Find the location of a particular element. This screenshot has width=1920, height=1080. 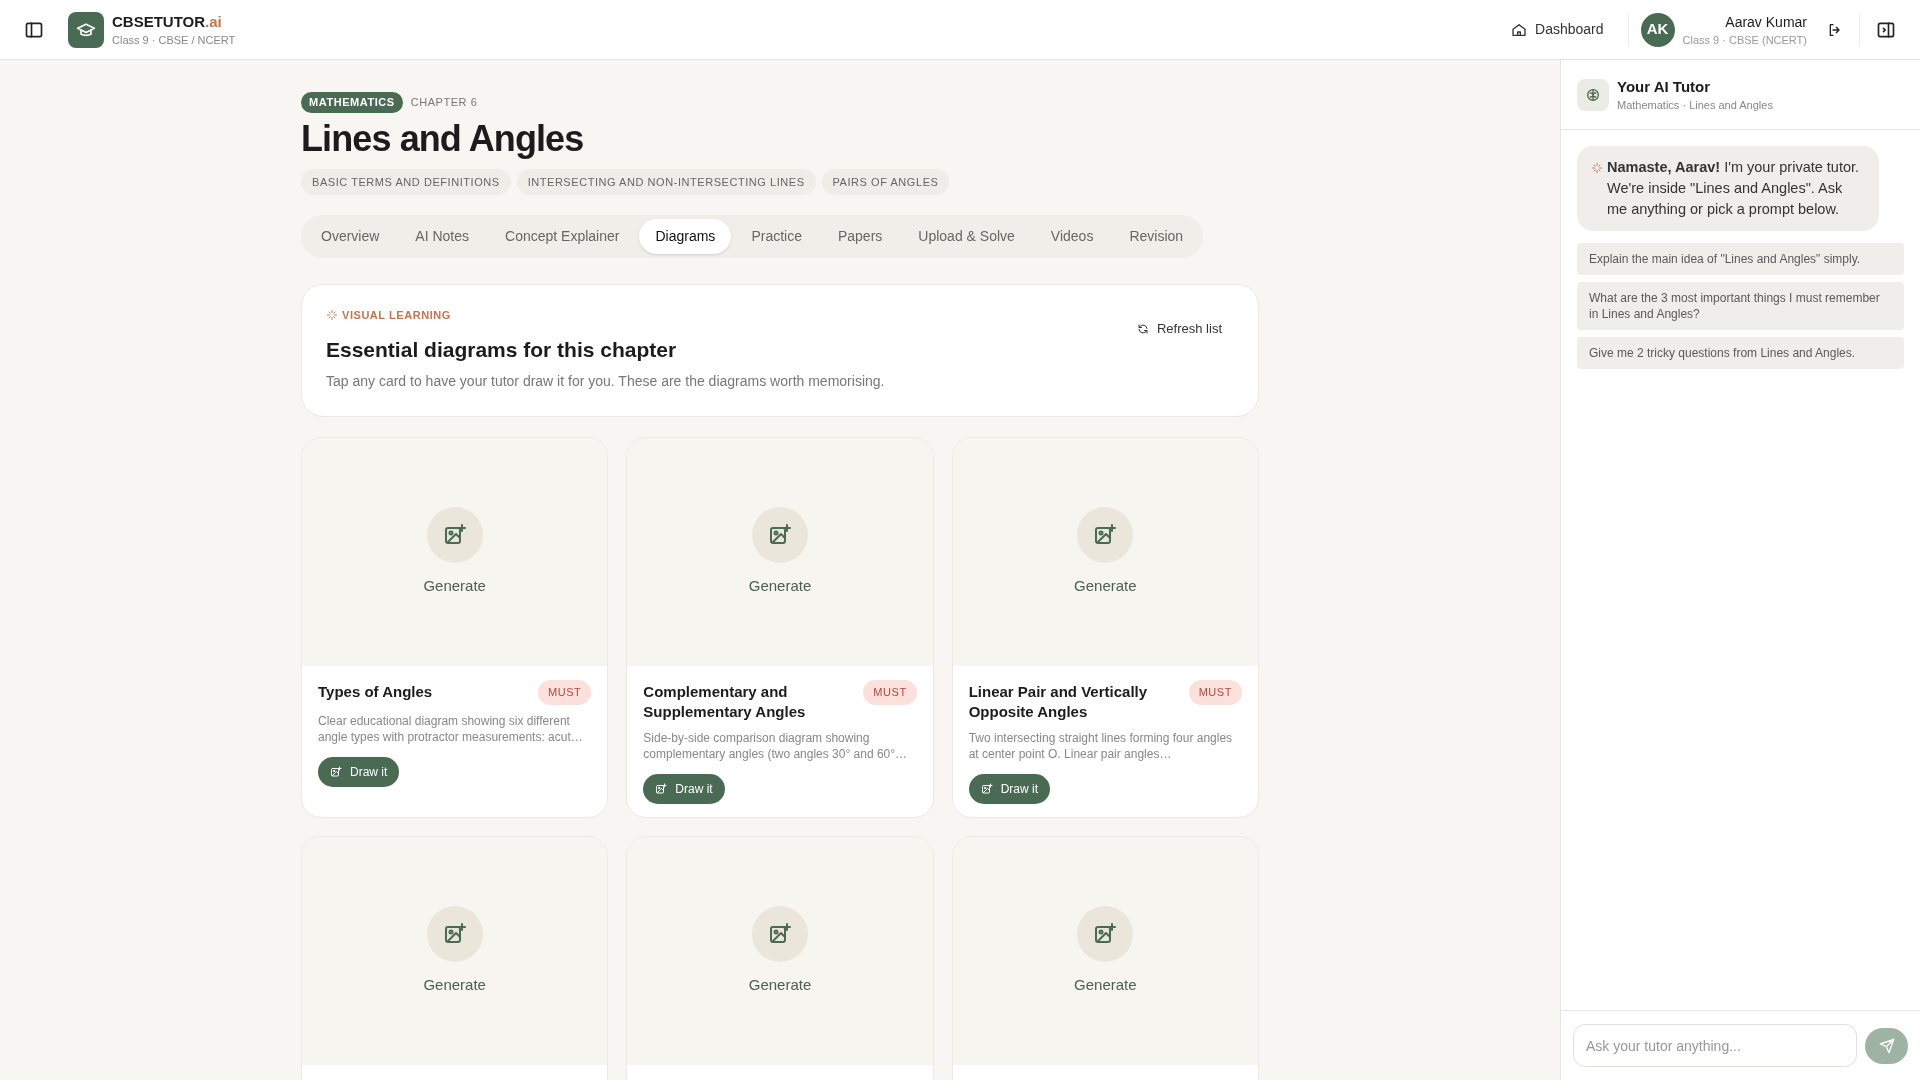

send-icon is located at coordinates (1886, 1045).